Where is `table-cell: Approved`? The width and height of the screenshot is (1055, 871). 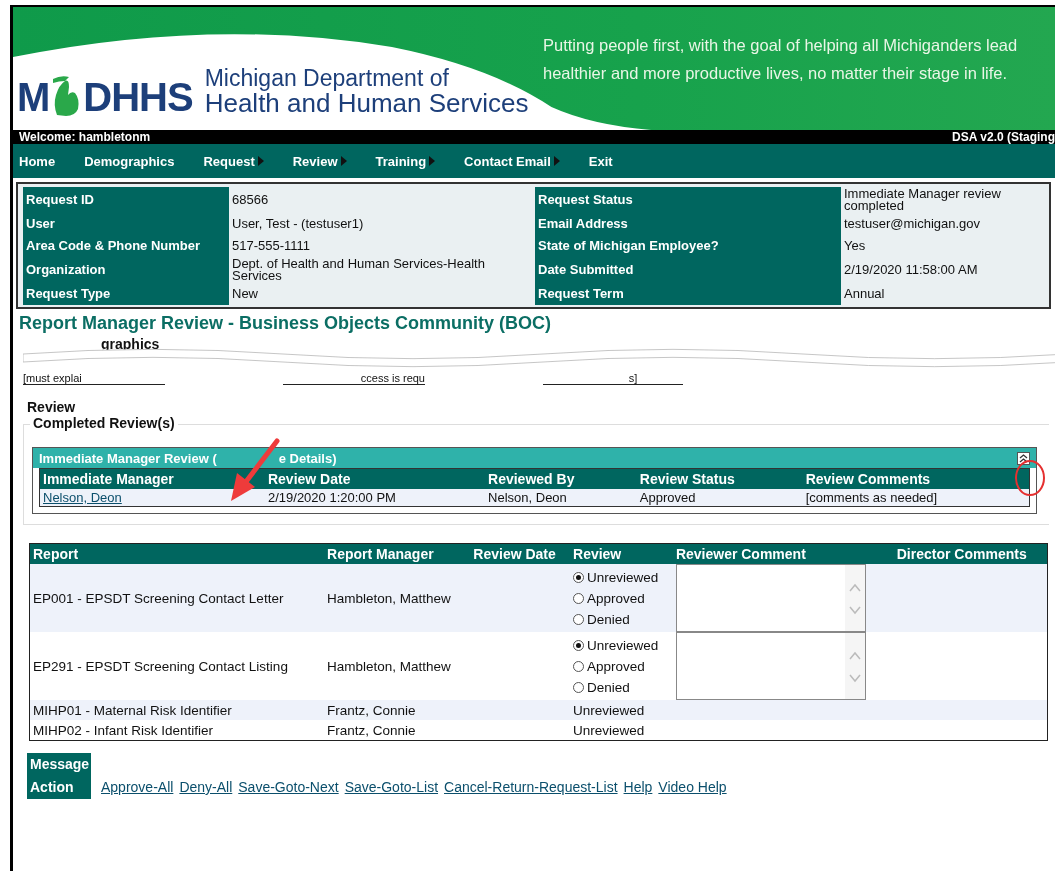 table-cell: Approved is located at coordinates (719, 498).